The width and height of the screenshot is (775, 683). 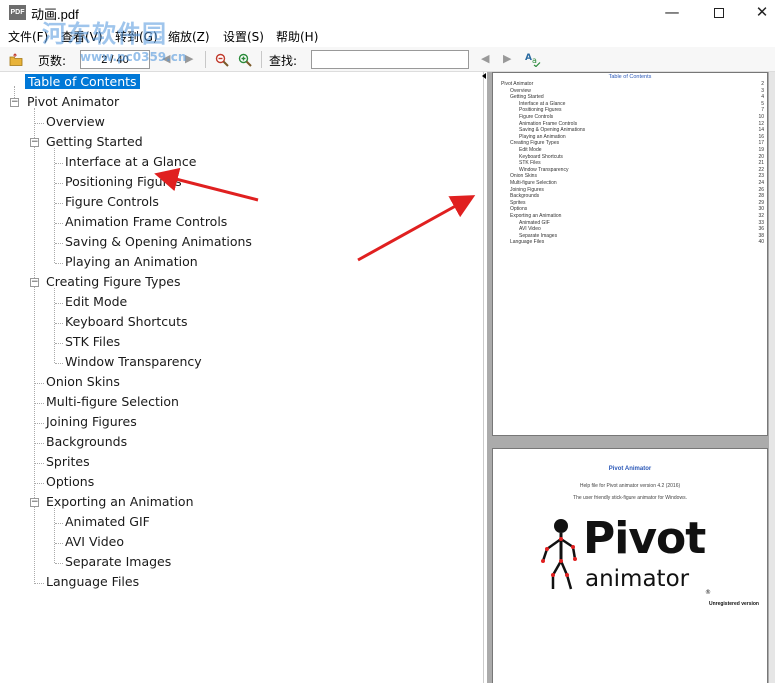 I want to click on menu-settings: 设置(S), so click(x=243, y=36).